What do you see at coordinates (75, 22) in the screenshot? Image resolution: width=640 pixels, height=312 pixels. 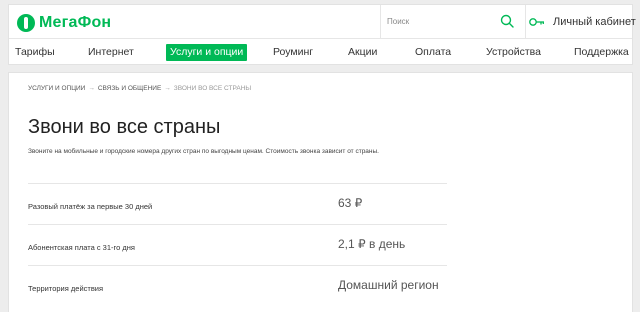 I see `logo-text: МегаФон` at bounding box center [75, 22].